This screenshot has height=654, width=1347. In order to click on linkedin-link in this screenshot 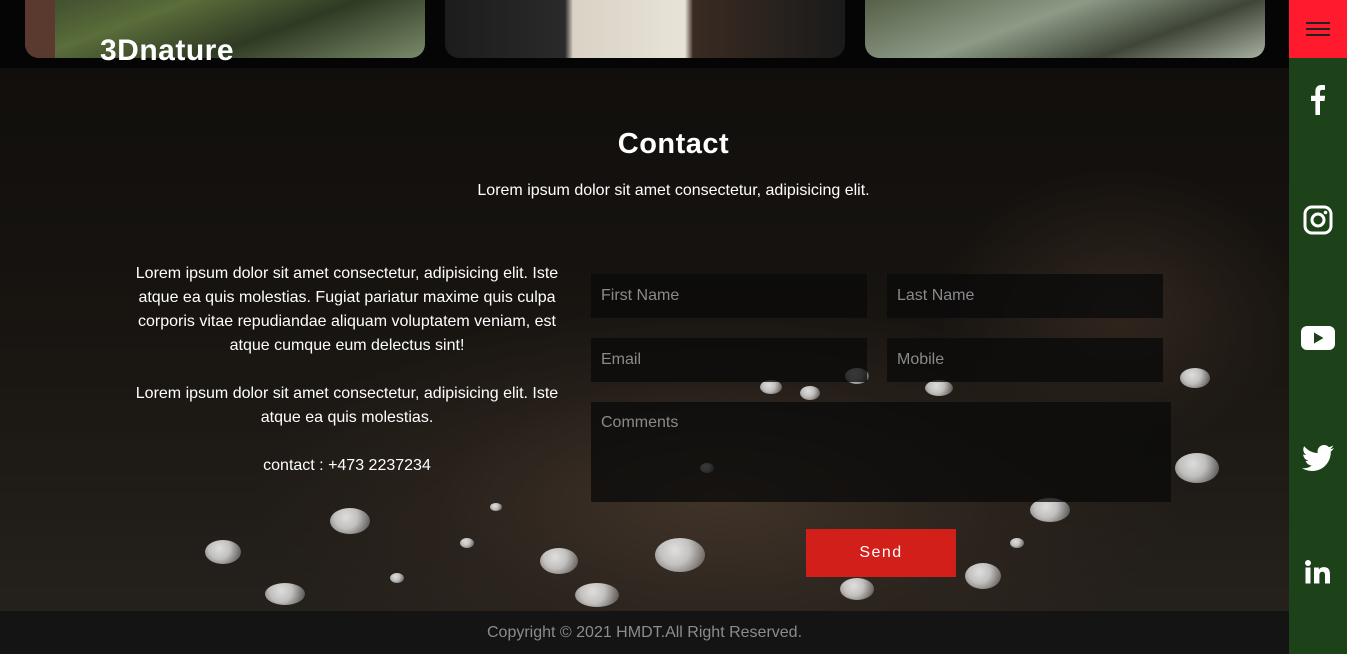, I will do `click(1318, 572)`.